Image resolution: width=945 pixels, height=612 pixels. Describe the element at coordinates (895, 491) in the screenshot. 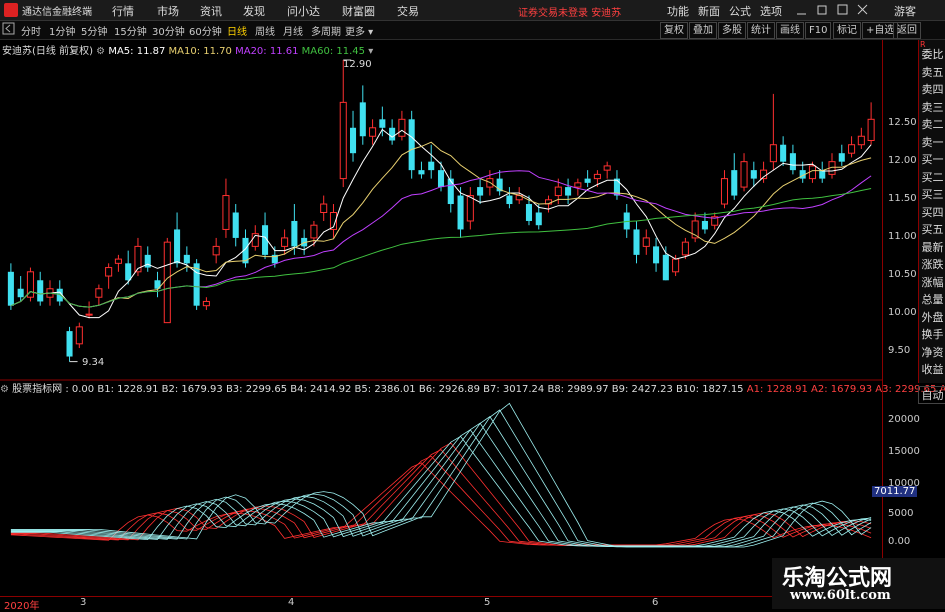

I see `indicator-current-value: 7011.77` at that location.